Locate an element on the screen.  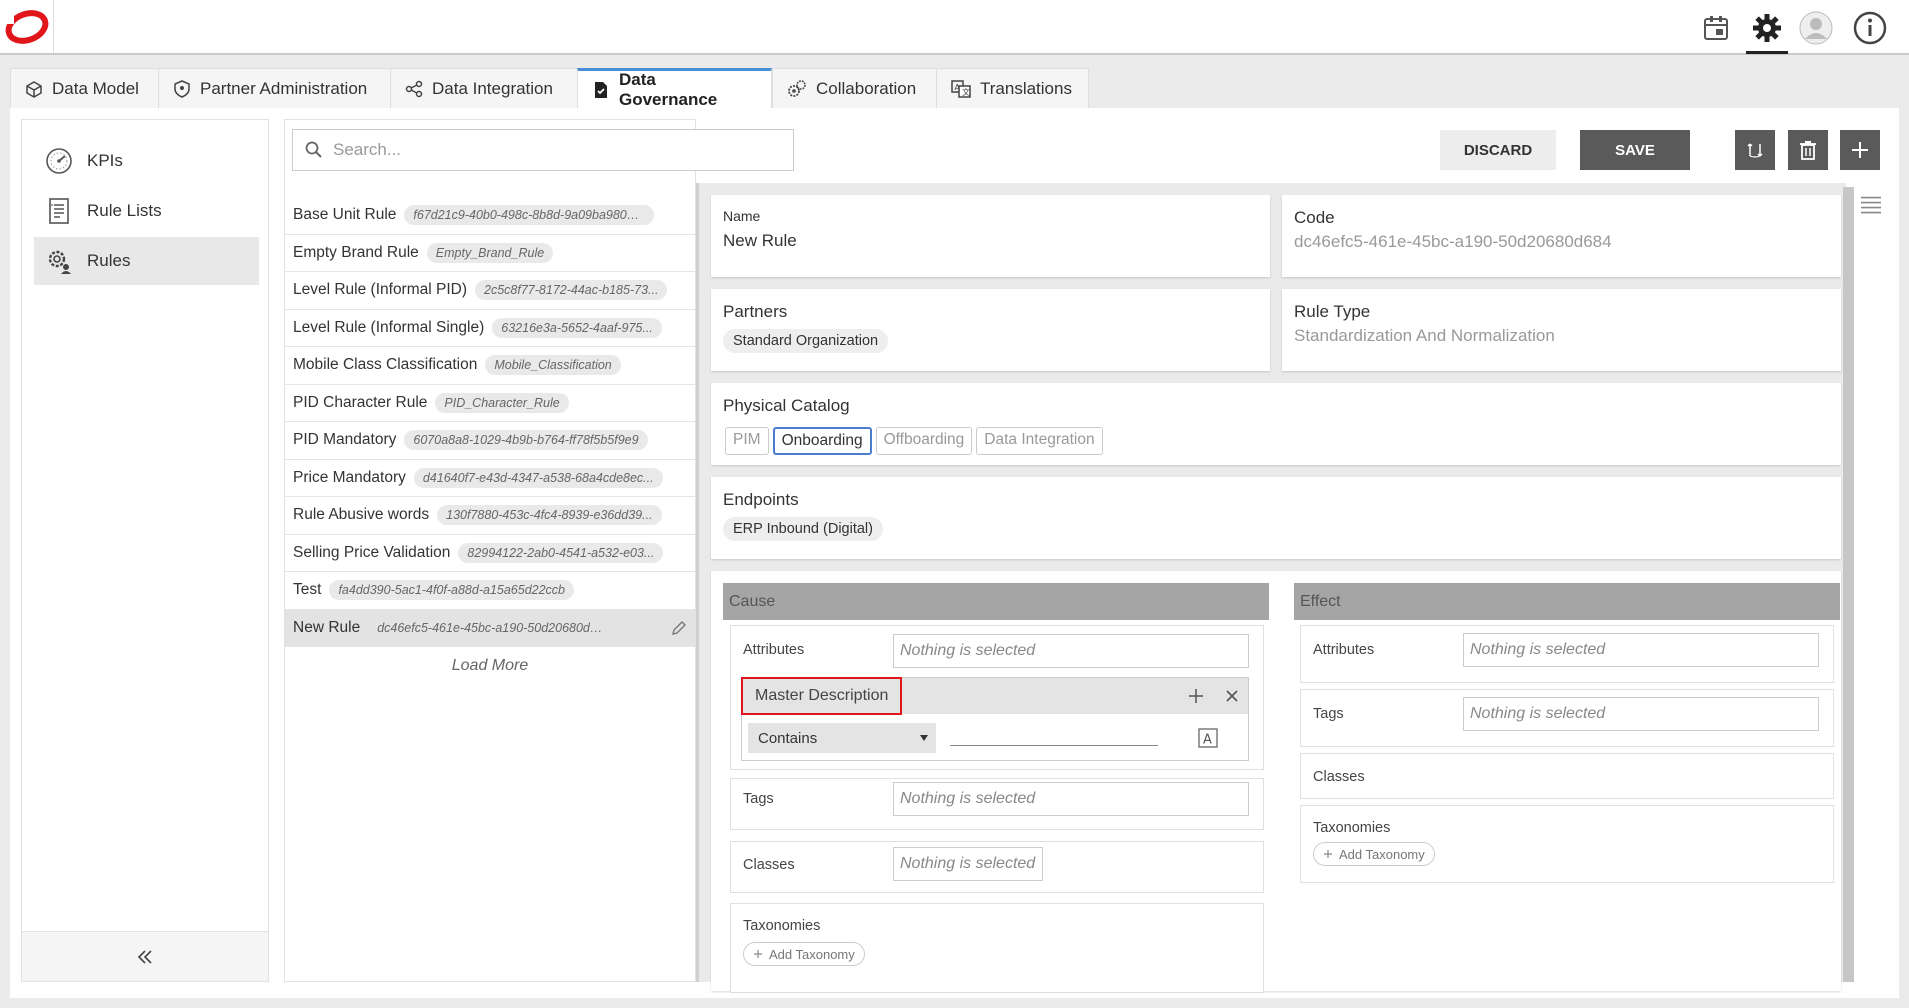
sidebar-item-rules: Rules is located at coordinates (146, 261).